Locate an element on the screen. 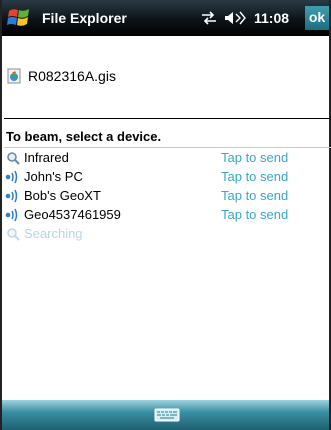 This screenshot has height=430, width=331. device-name: Infrared is located at coordinates (46, 157).